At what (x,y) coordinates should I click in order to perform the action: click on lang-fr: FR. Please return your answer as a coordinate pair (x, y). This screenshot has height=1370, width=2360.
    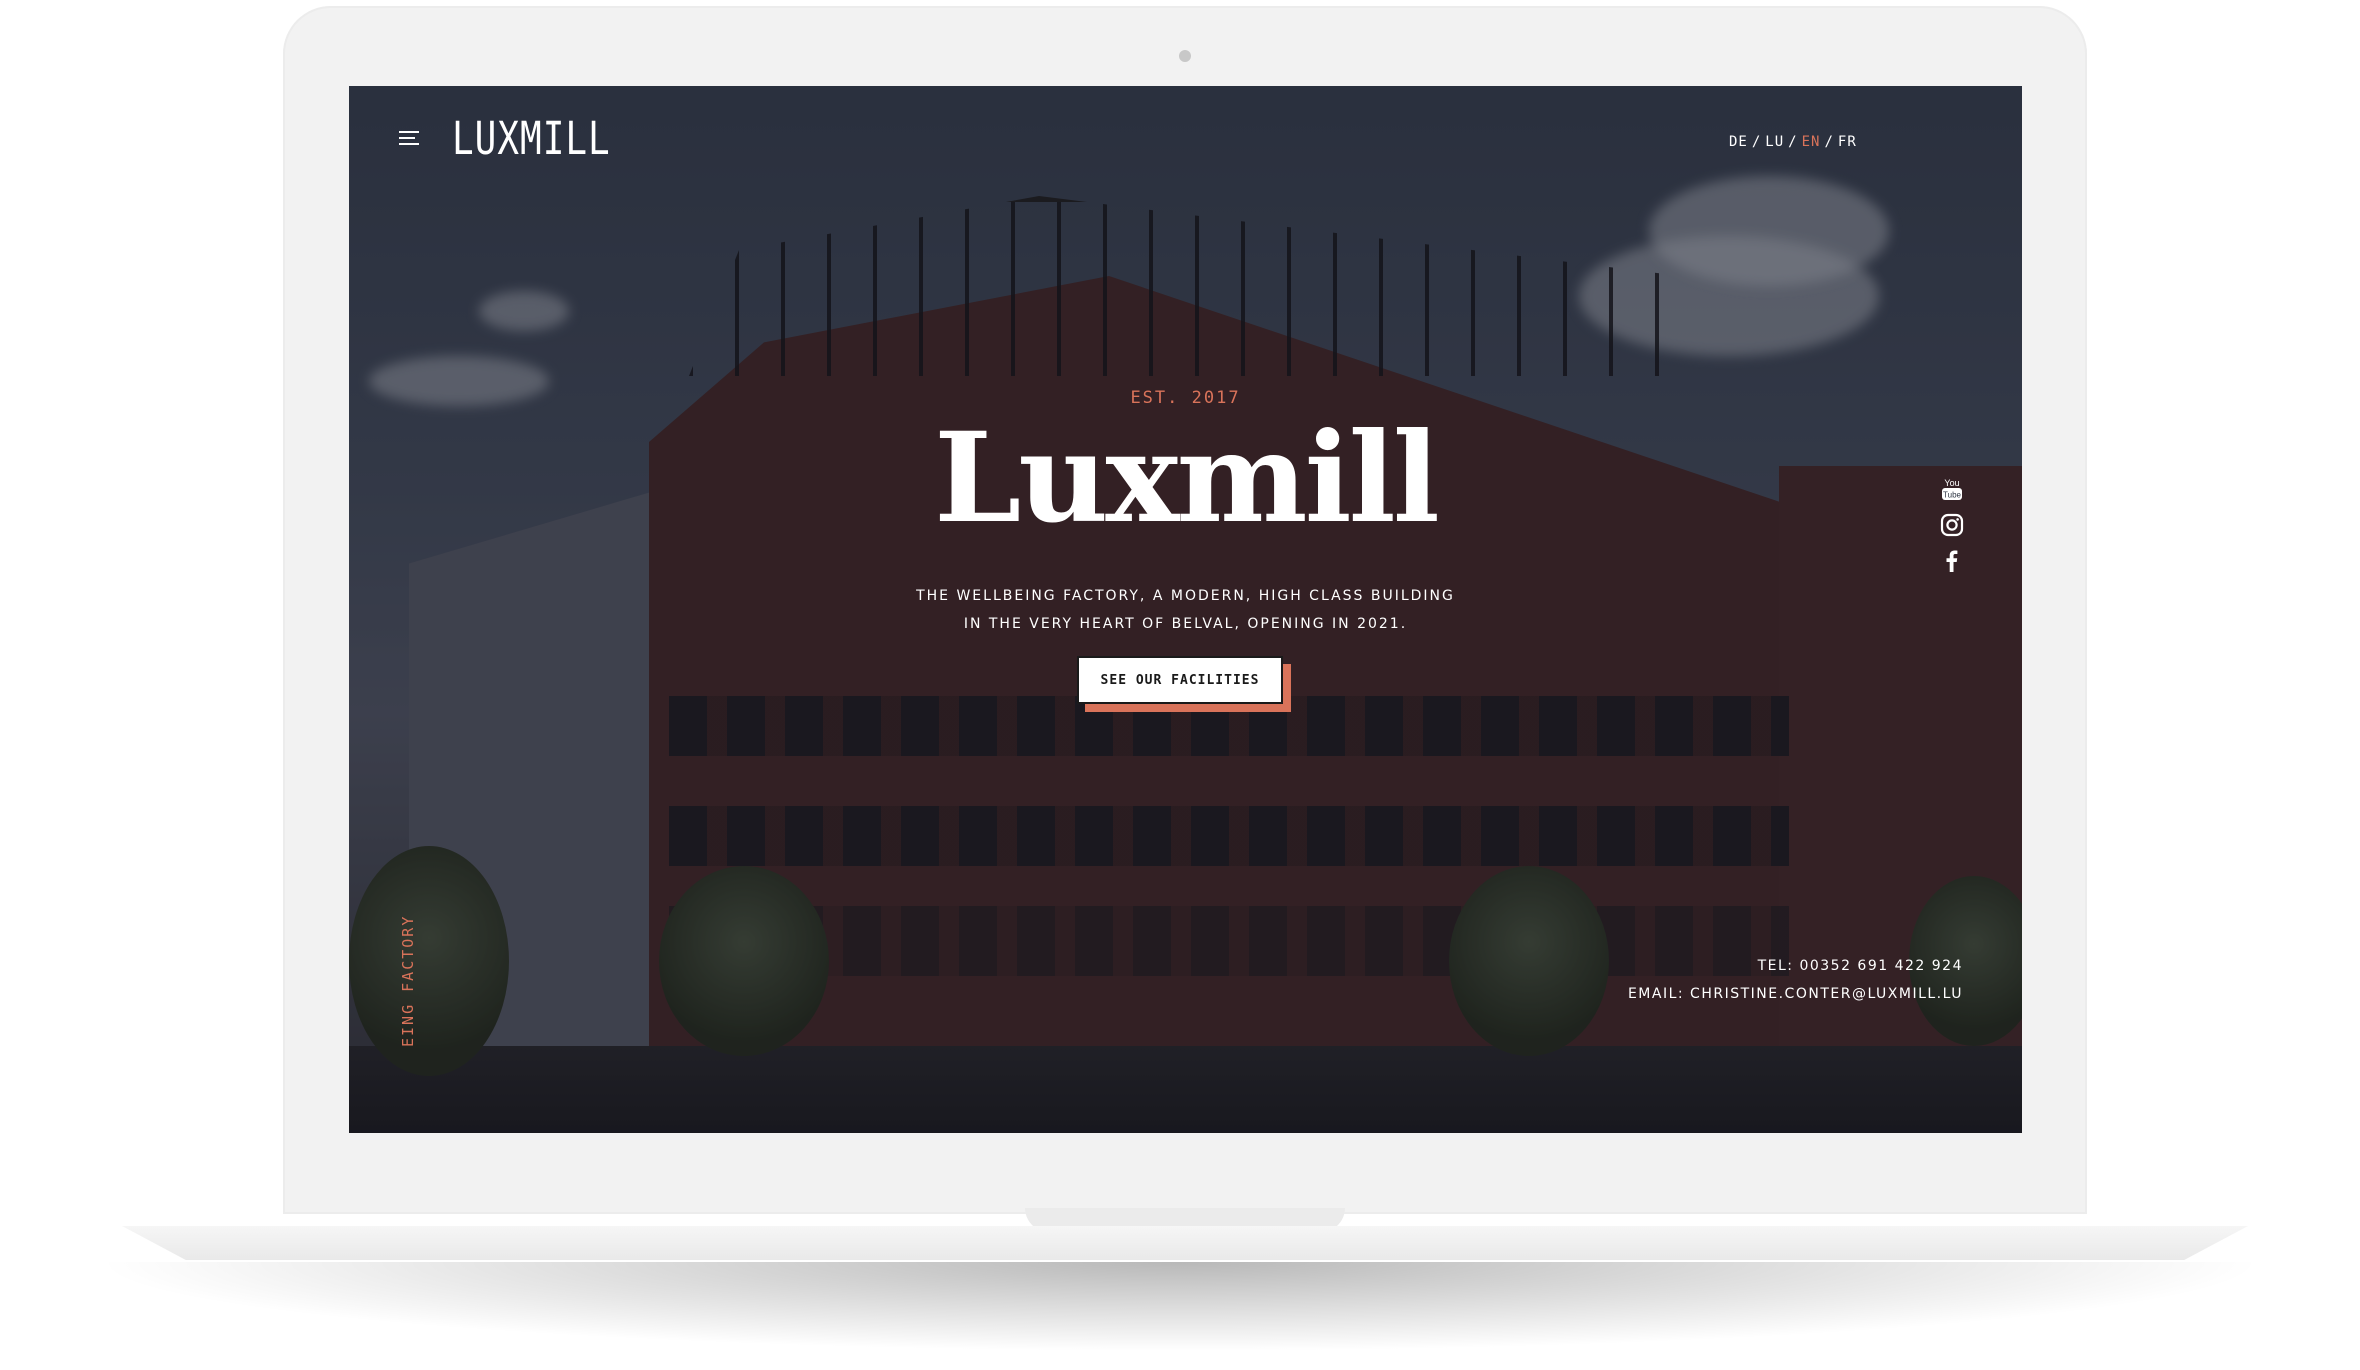
    Looking at the image, I should click on (1847, 142).